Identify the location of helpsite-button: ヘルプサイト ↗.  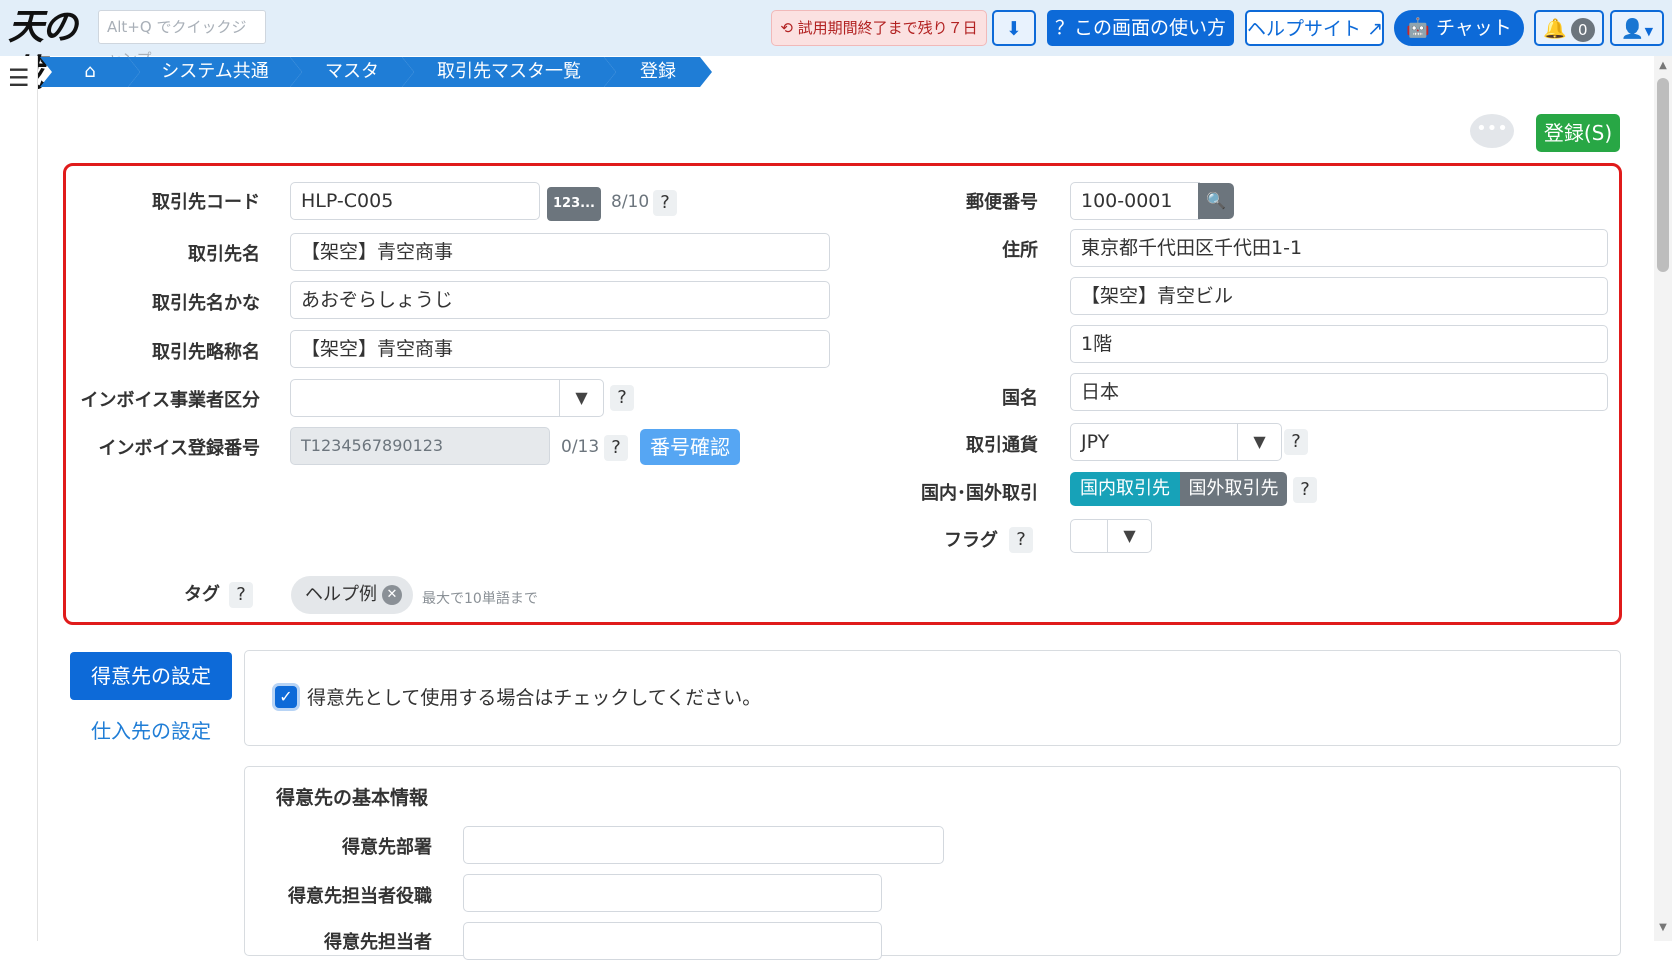
(1314, 28).